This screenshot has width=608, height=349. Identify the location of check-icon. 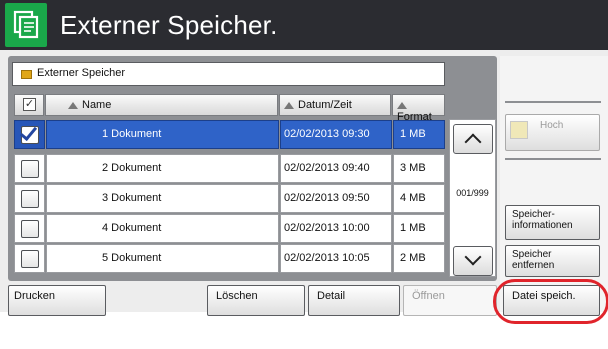
(28, 132).